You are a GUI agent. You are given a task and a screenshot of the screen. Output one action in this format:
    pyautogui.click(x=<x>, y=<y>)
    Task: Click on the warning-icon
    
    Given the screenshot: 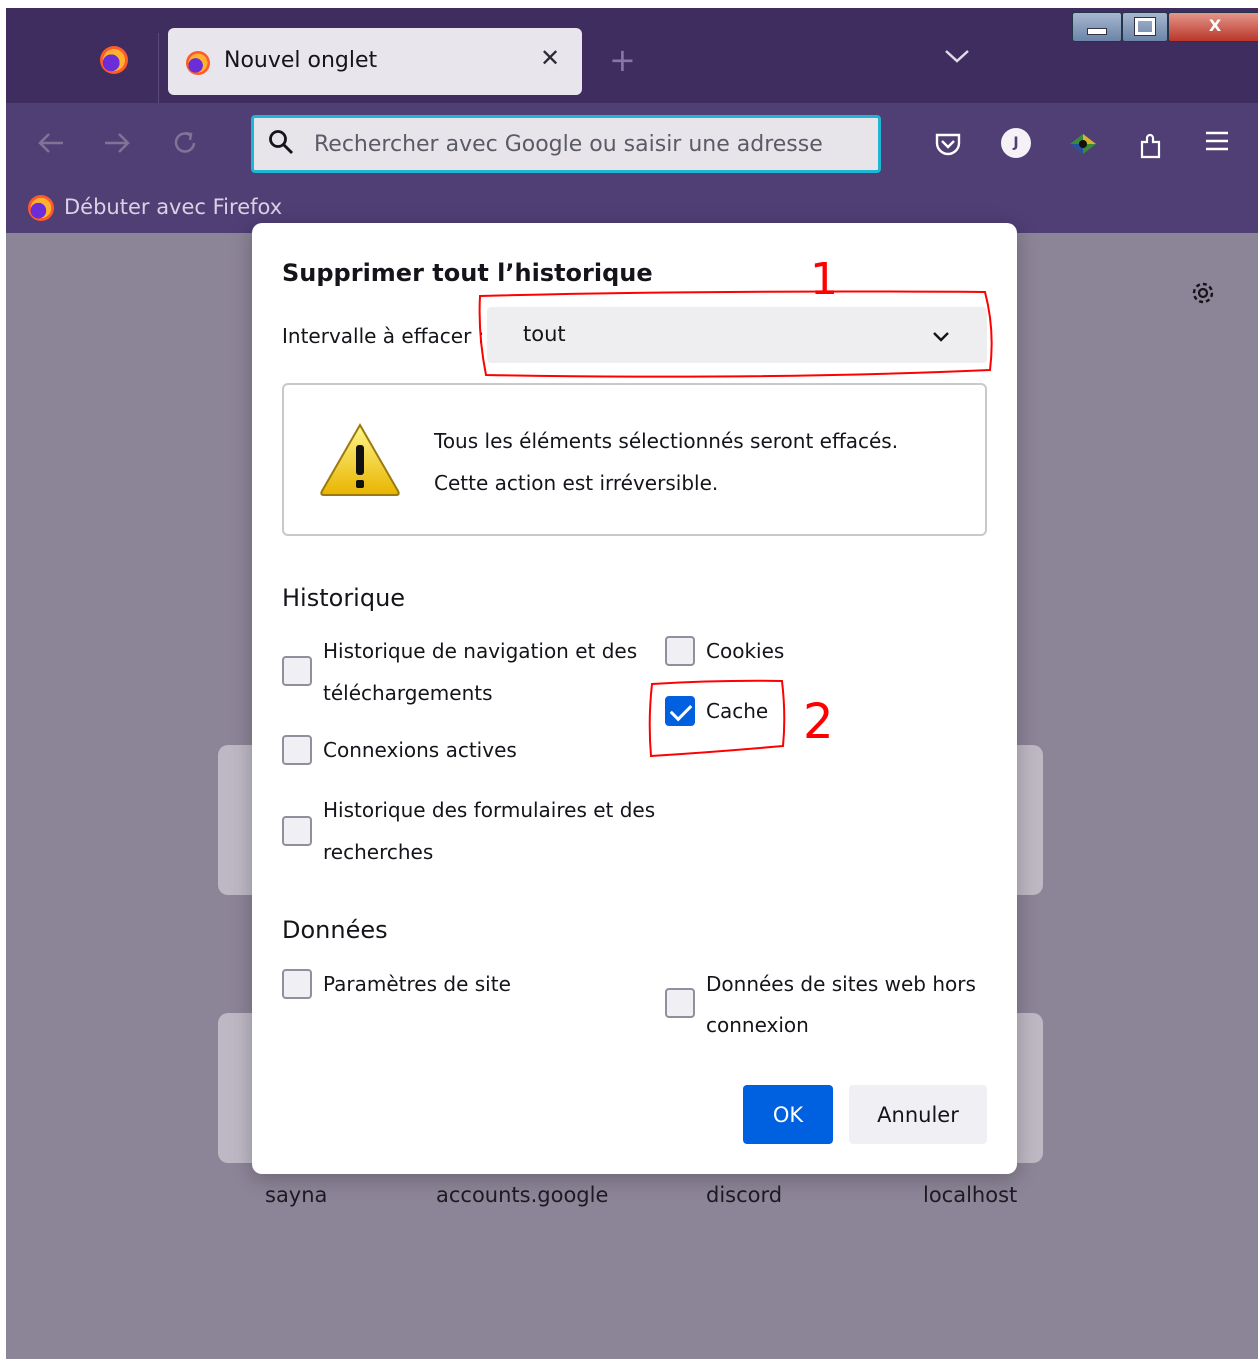 What is the action you would take?
    pyautogui.click(x=360, y=459)
    